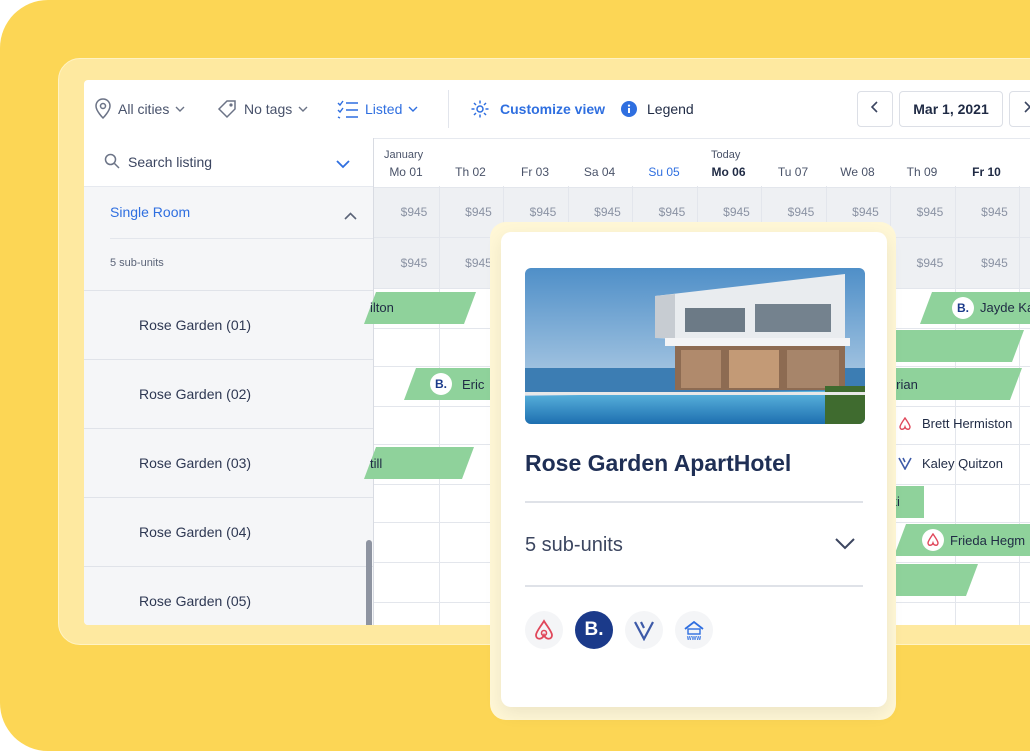 The image size is (1030, 751). What do you see at coordinates (195, 325) in the screenshot?
I see `unit-label: Rose Garden (01)` at bounding box center [195, 325].